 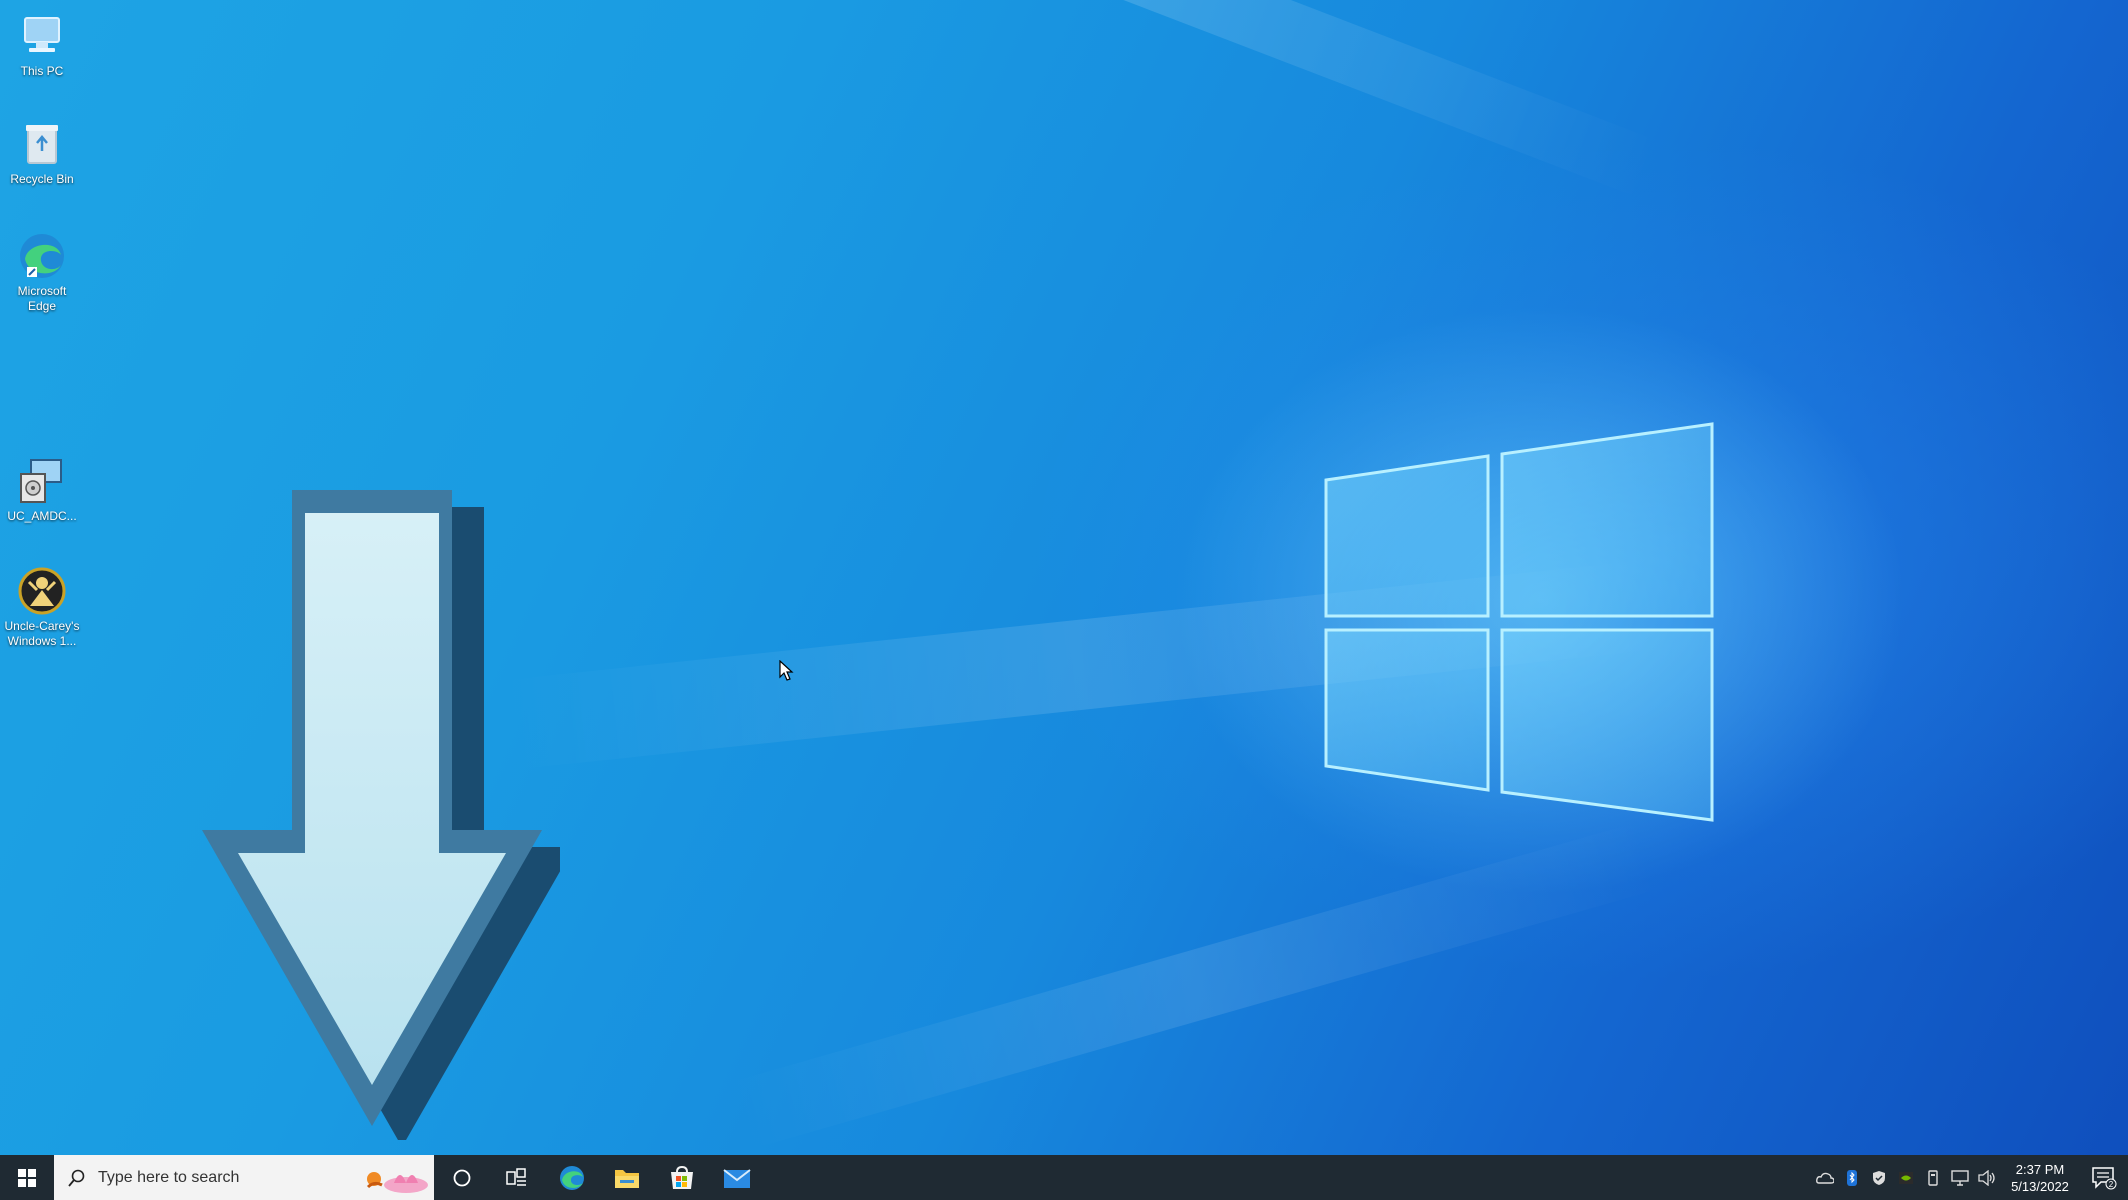 I want to click on cortana-icon, so click(x=461, y=1177).